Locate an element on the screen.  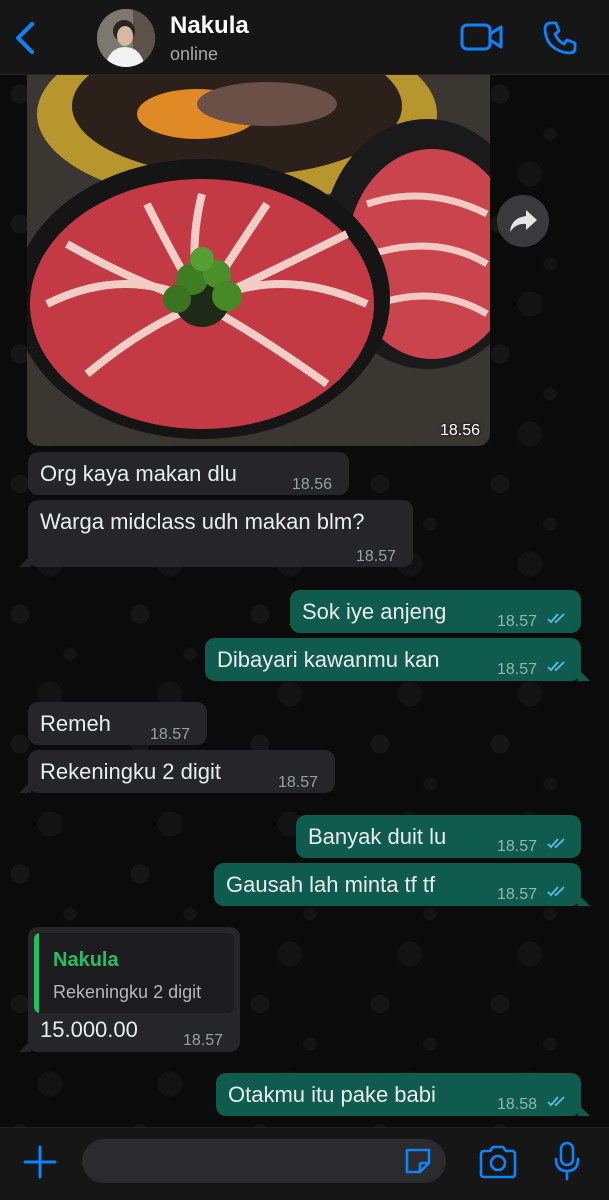
back-button is located at coordinates (25, 38).